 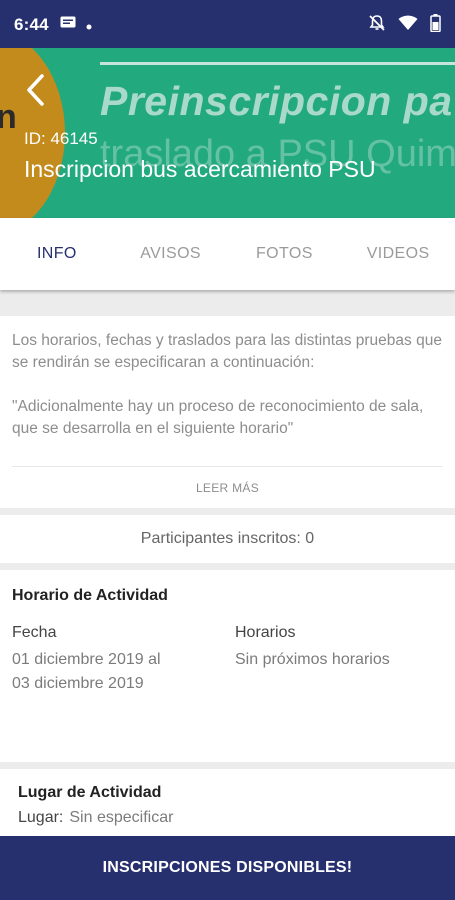 What do you see at coordinates (276, 101) in the screenshot?
I see `banner-background-text: Preinscripcion pa` at bounding box center [276, 101].